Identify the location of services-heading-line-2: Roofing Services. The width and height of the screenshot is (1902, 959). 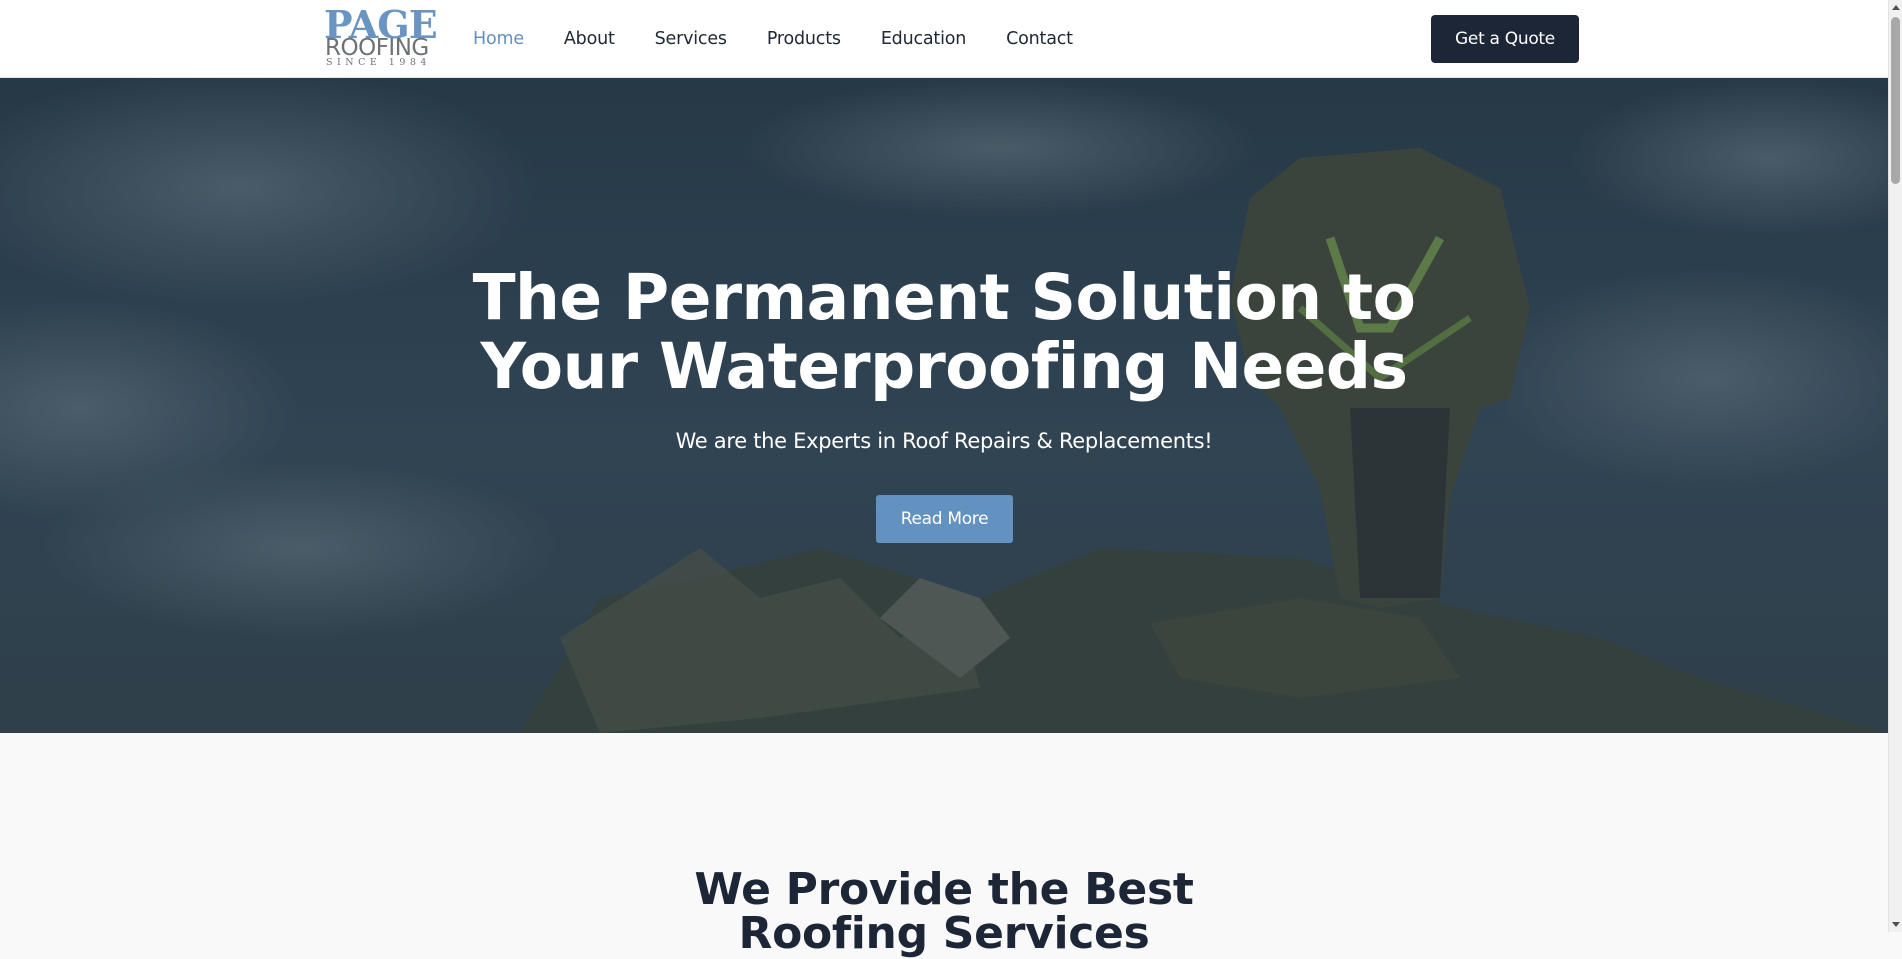
(944, 933).